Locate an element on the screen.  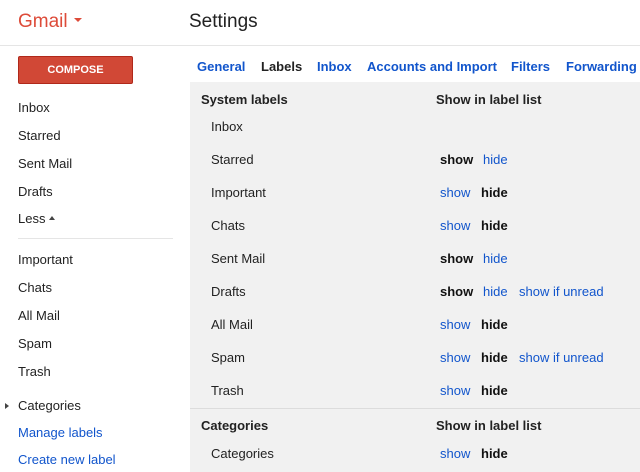
drafts-hide-option: hide is located at coordinates (495, 291).